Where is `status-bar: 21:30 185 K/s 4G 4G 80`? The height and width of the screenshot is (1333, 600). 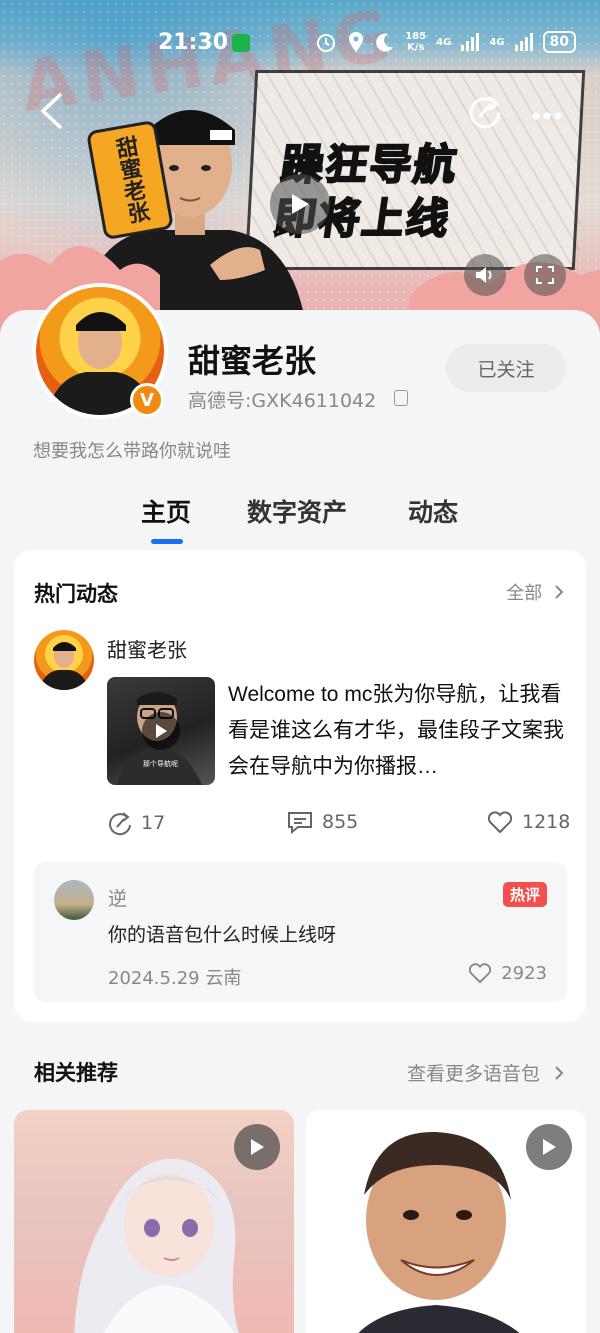
status-bar: 21:30 185 K/s 4G 4G 80 is located at coordinates (300, 46).